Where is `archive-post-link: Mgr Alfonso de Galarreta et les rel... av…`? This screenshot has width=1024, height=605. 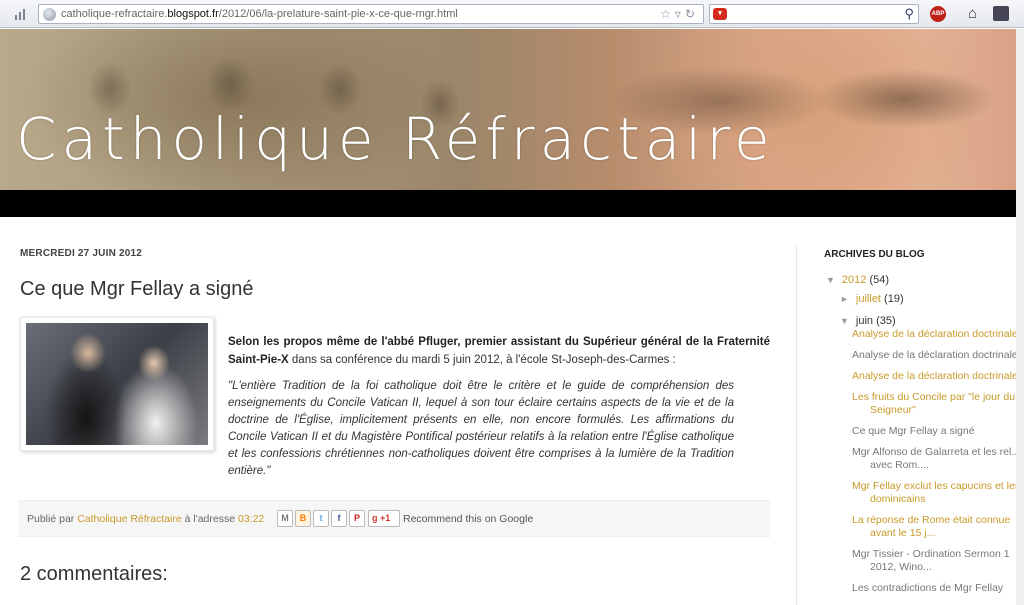
archive-post-link: Mgr Alfonso de Galarreta et les rel... av… is located at coordinates (938, 459).